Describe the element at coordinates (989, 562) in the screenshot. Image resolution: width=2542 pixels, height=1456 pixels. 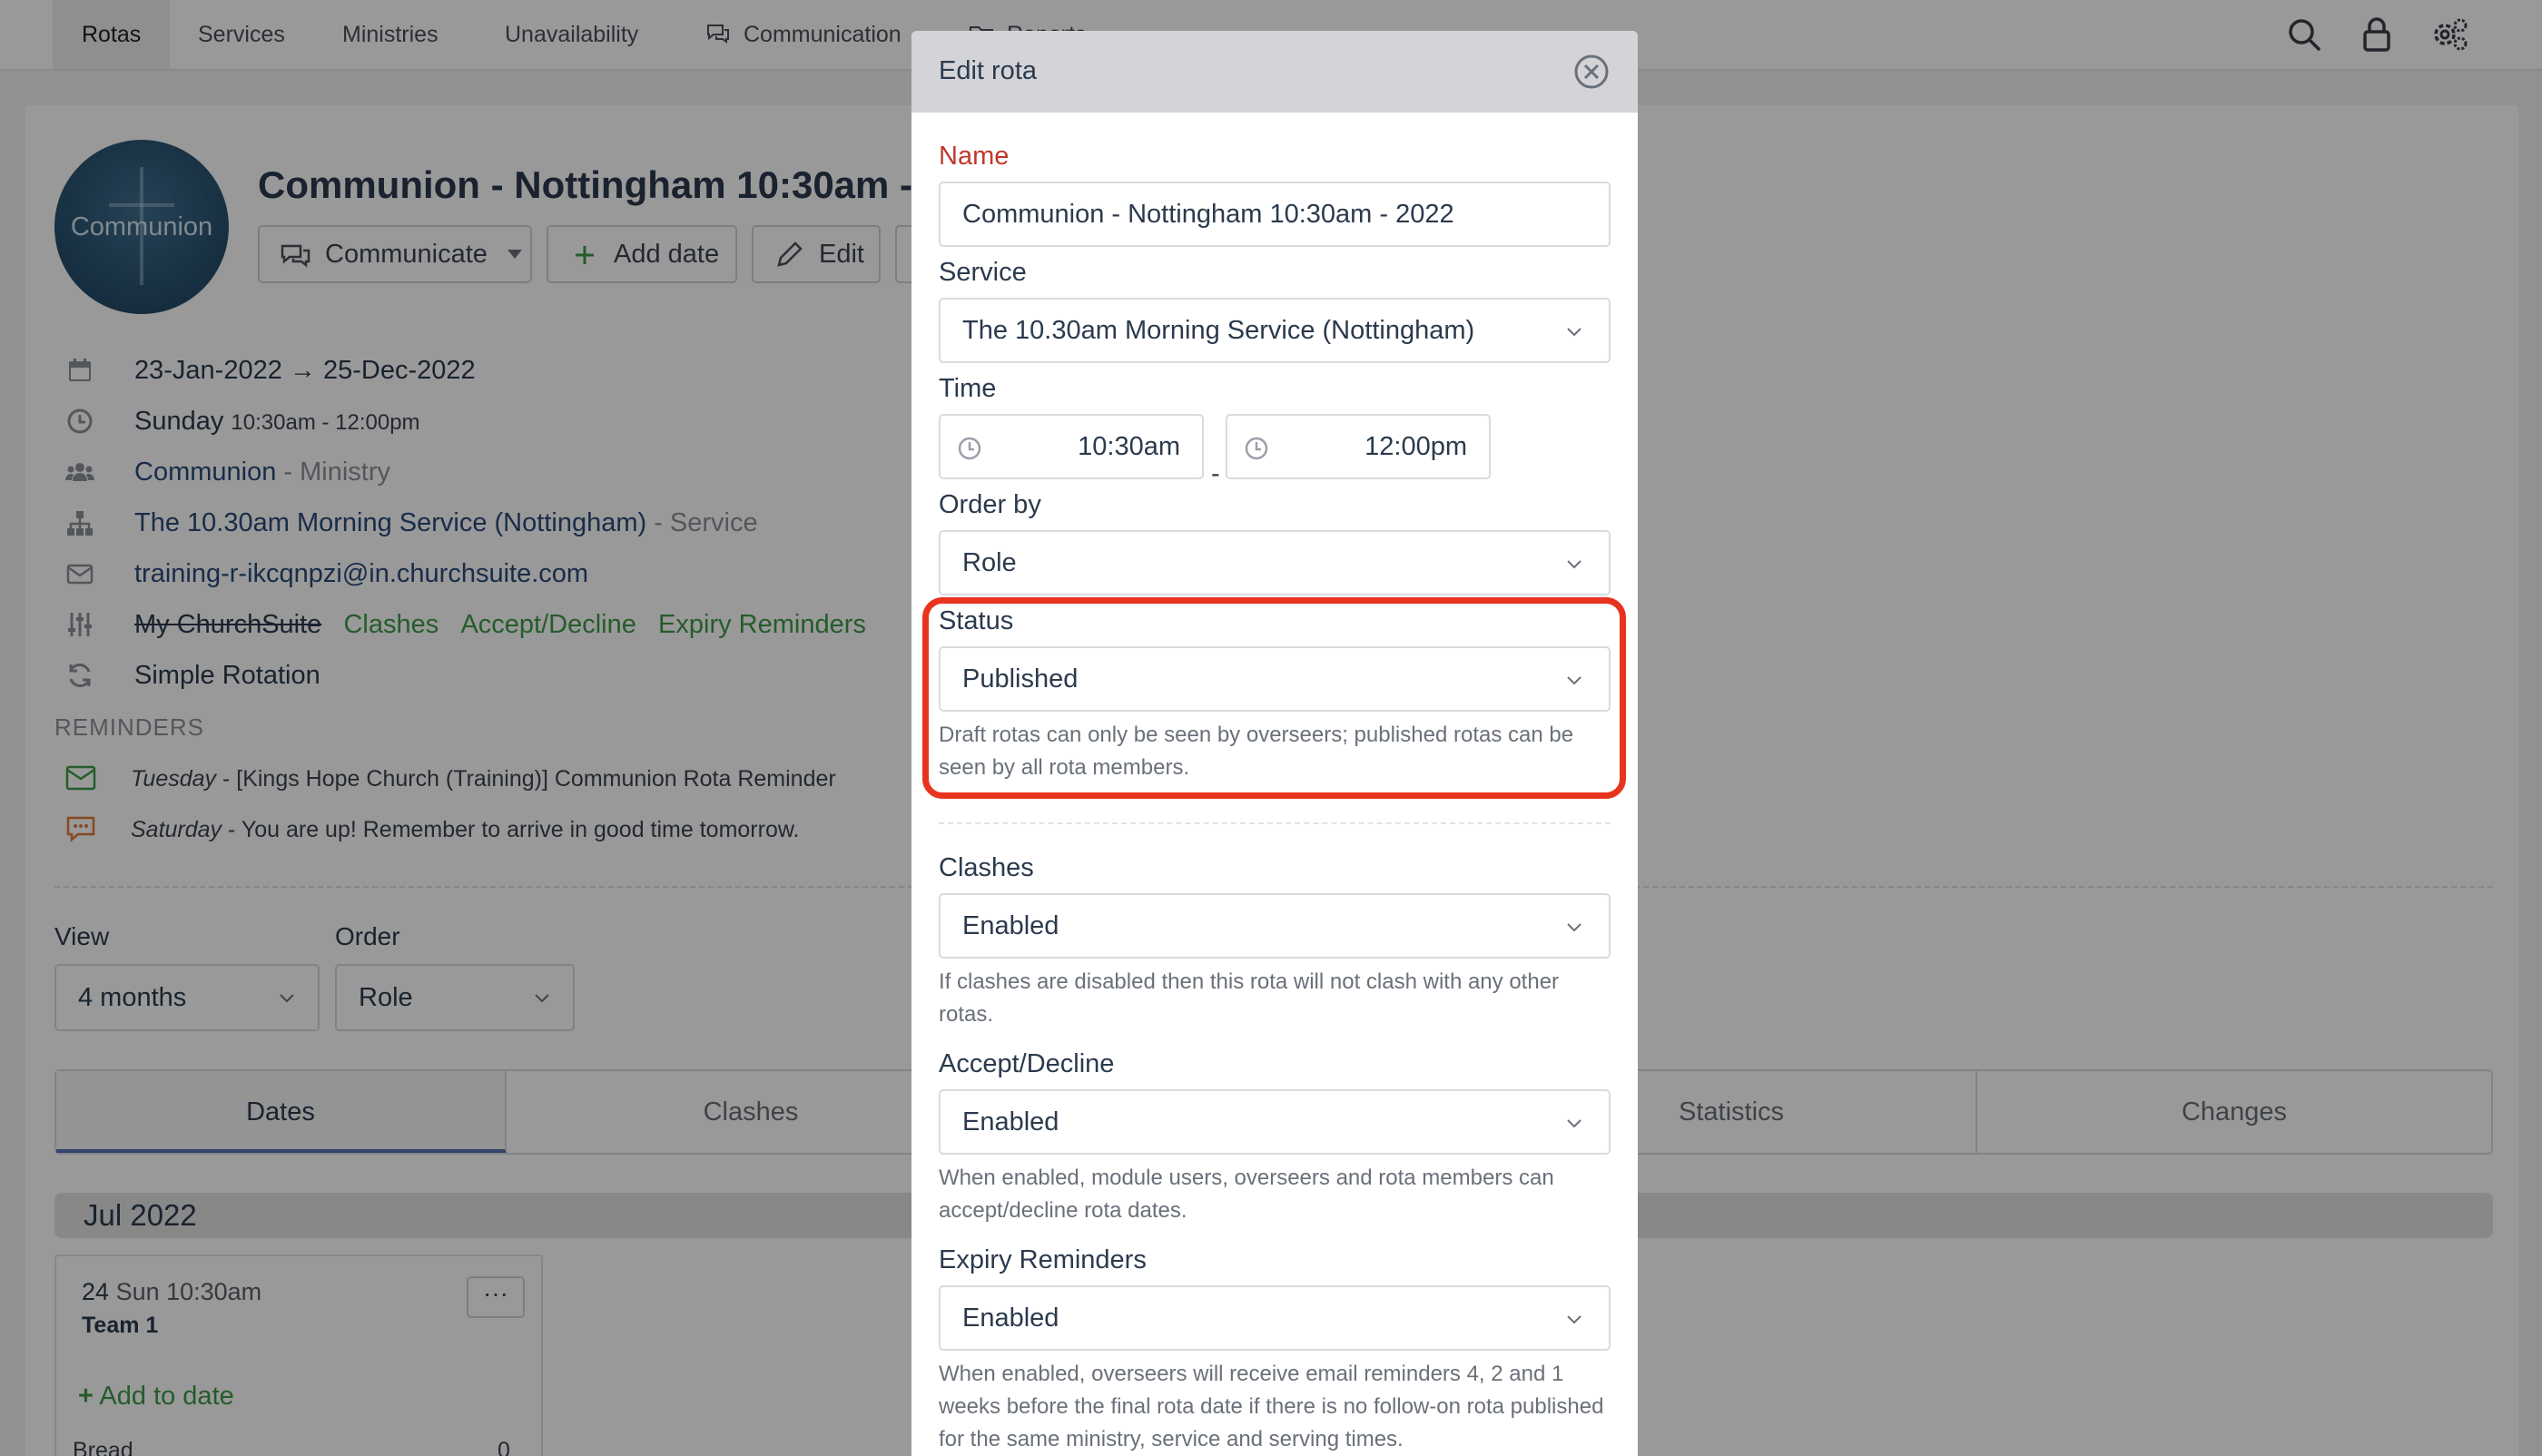
I see `order-by-value: Role` at that location.